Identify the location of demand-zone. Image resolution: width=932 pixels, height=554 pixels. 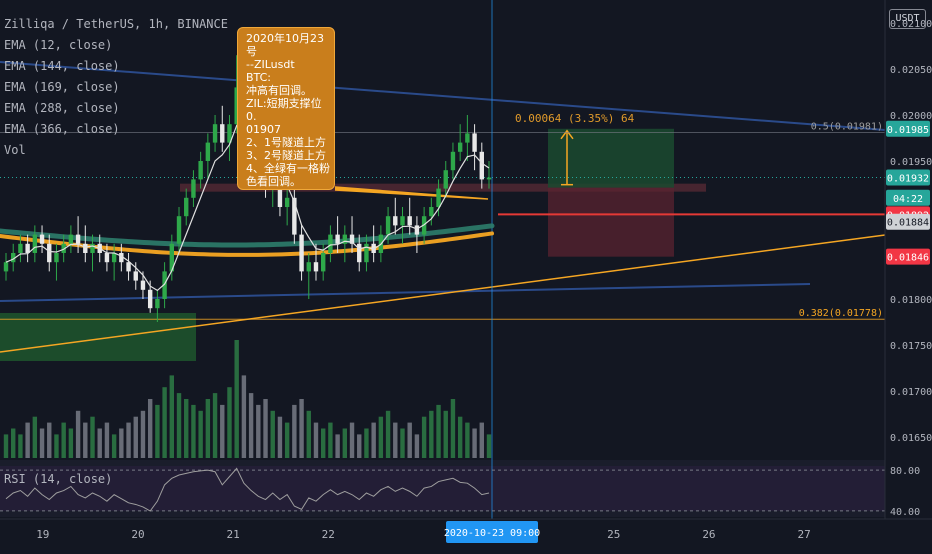
(98, 337).